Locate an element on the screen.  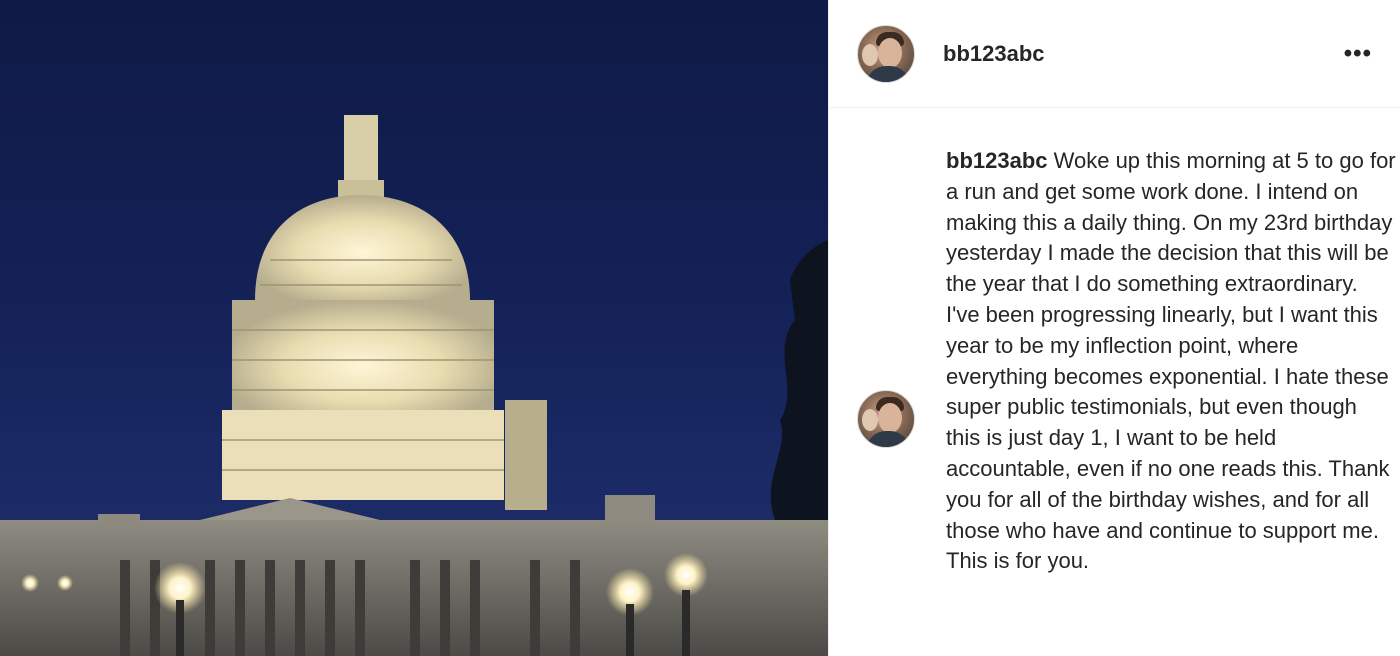
more-options-icon: ••• is located at coordinates (1358, 53).